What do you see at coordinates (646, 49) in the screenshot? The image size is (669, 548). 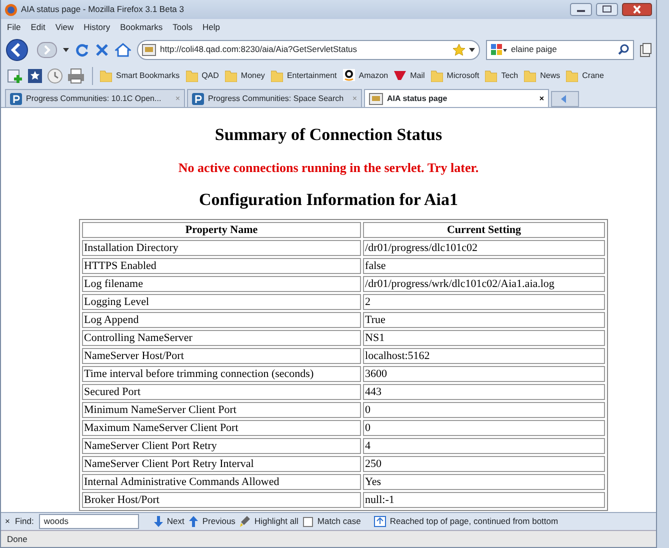 I see `toolbar-overflow-icon` at bounding box center [646, 49].